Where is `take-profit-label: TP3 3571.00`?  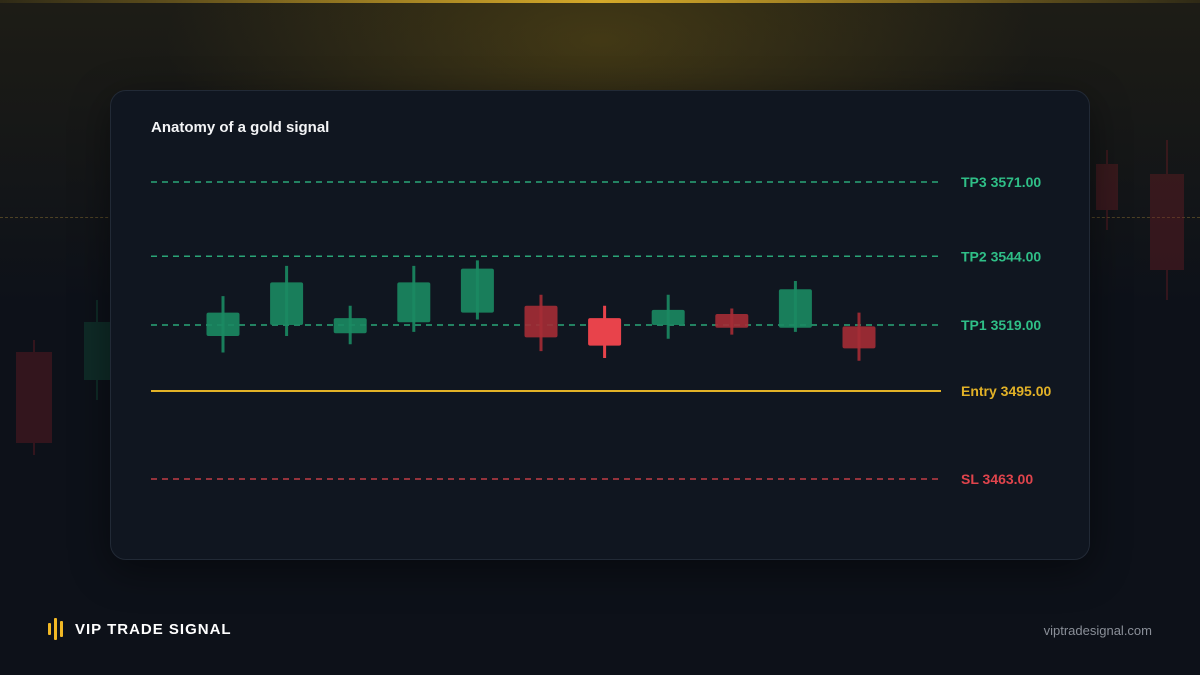 take-profit-label: TP3 3571.00 is located at coordinates (1001, 182).